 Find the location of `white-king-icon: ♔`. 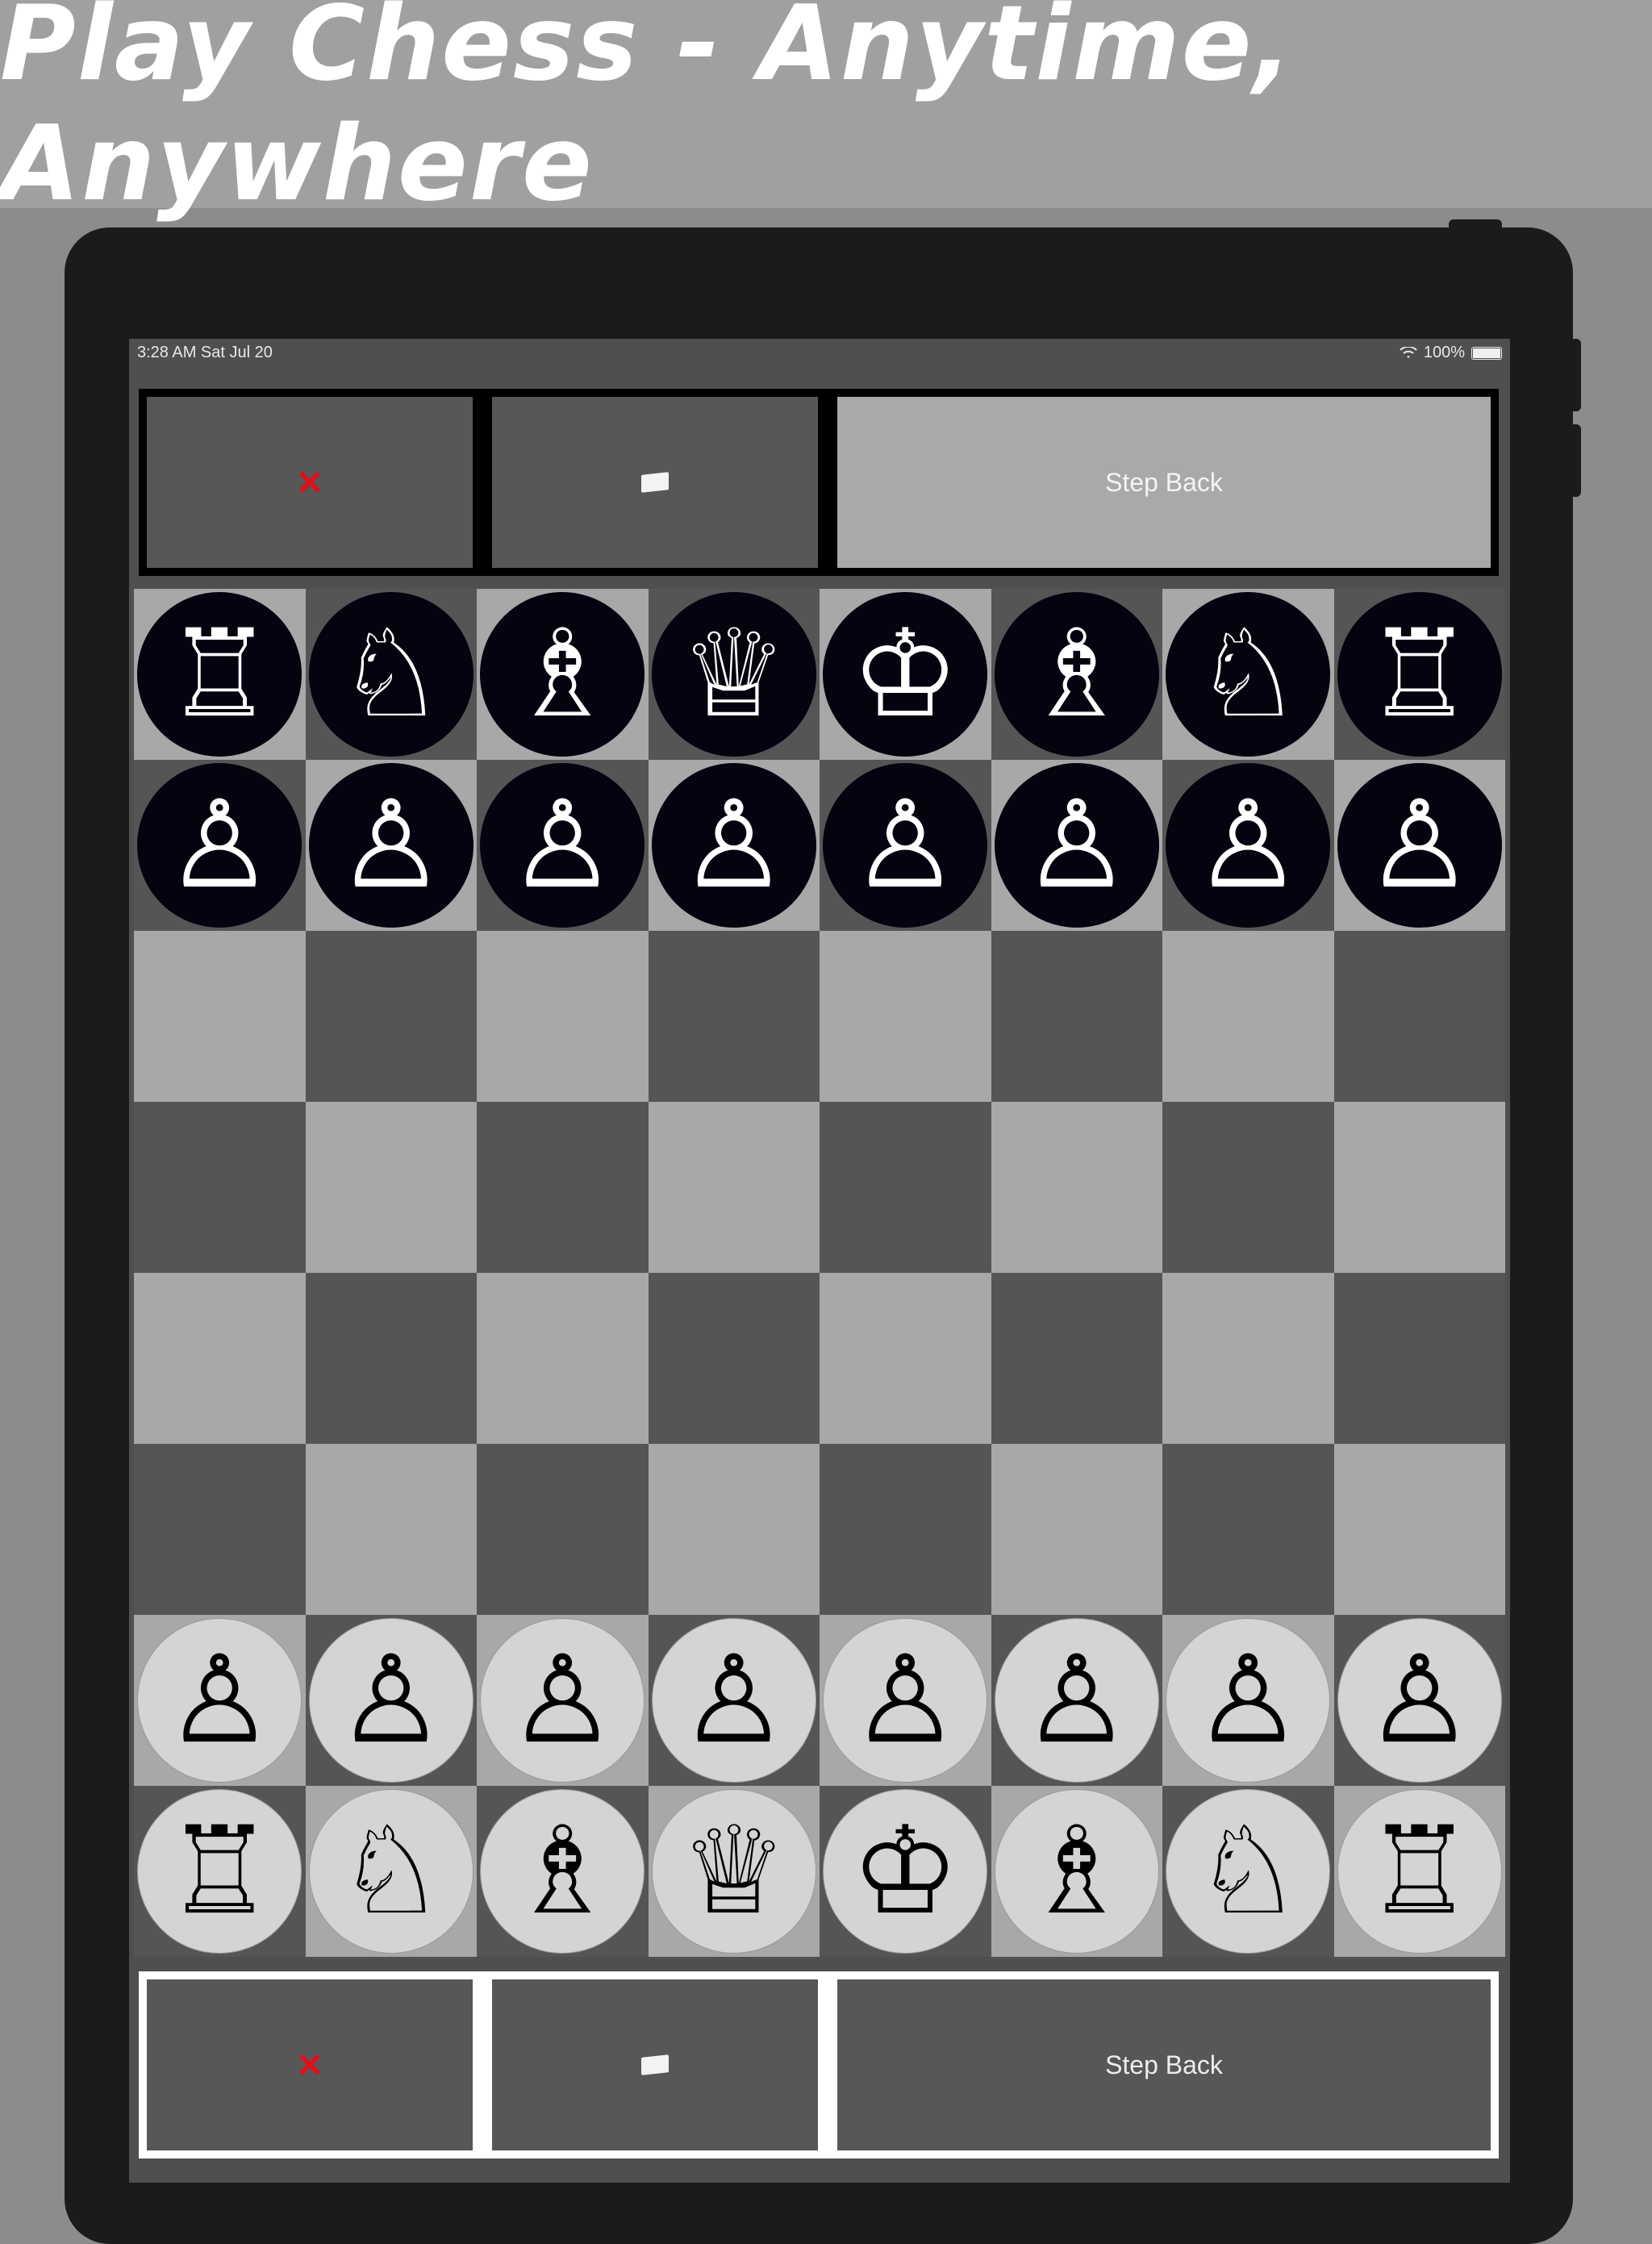

white-king-icon: ♔ is located at coordinates (905, 1872).